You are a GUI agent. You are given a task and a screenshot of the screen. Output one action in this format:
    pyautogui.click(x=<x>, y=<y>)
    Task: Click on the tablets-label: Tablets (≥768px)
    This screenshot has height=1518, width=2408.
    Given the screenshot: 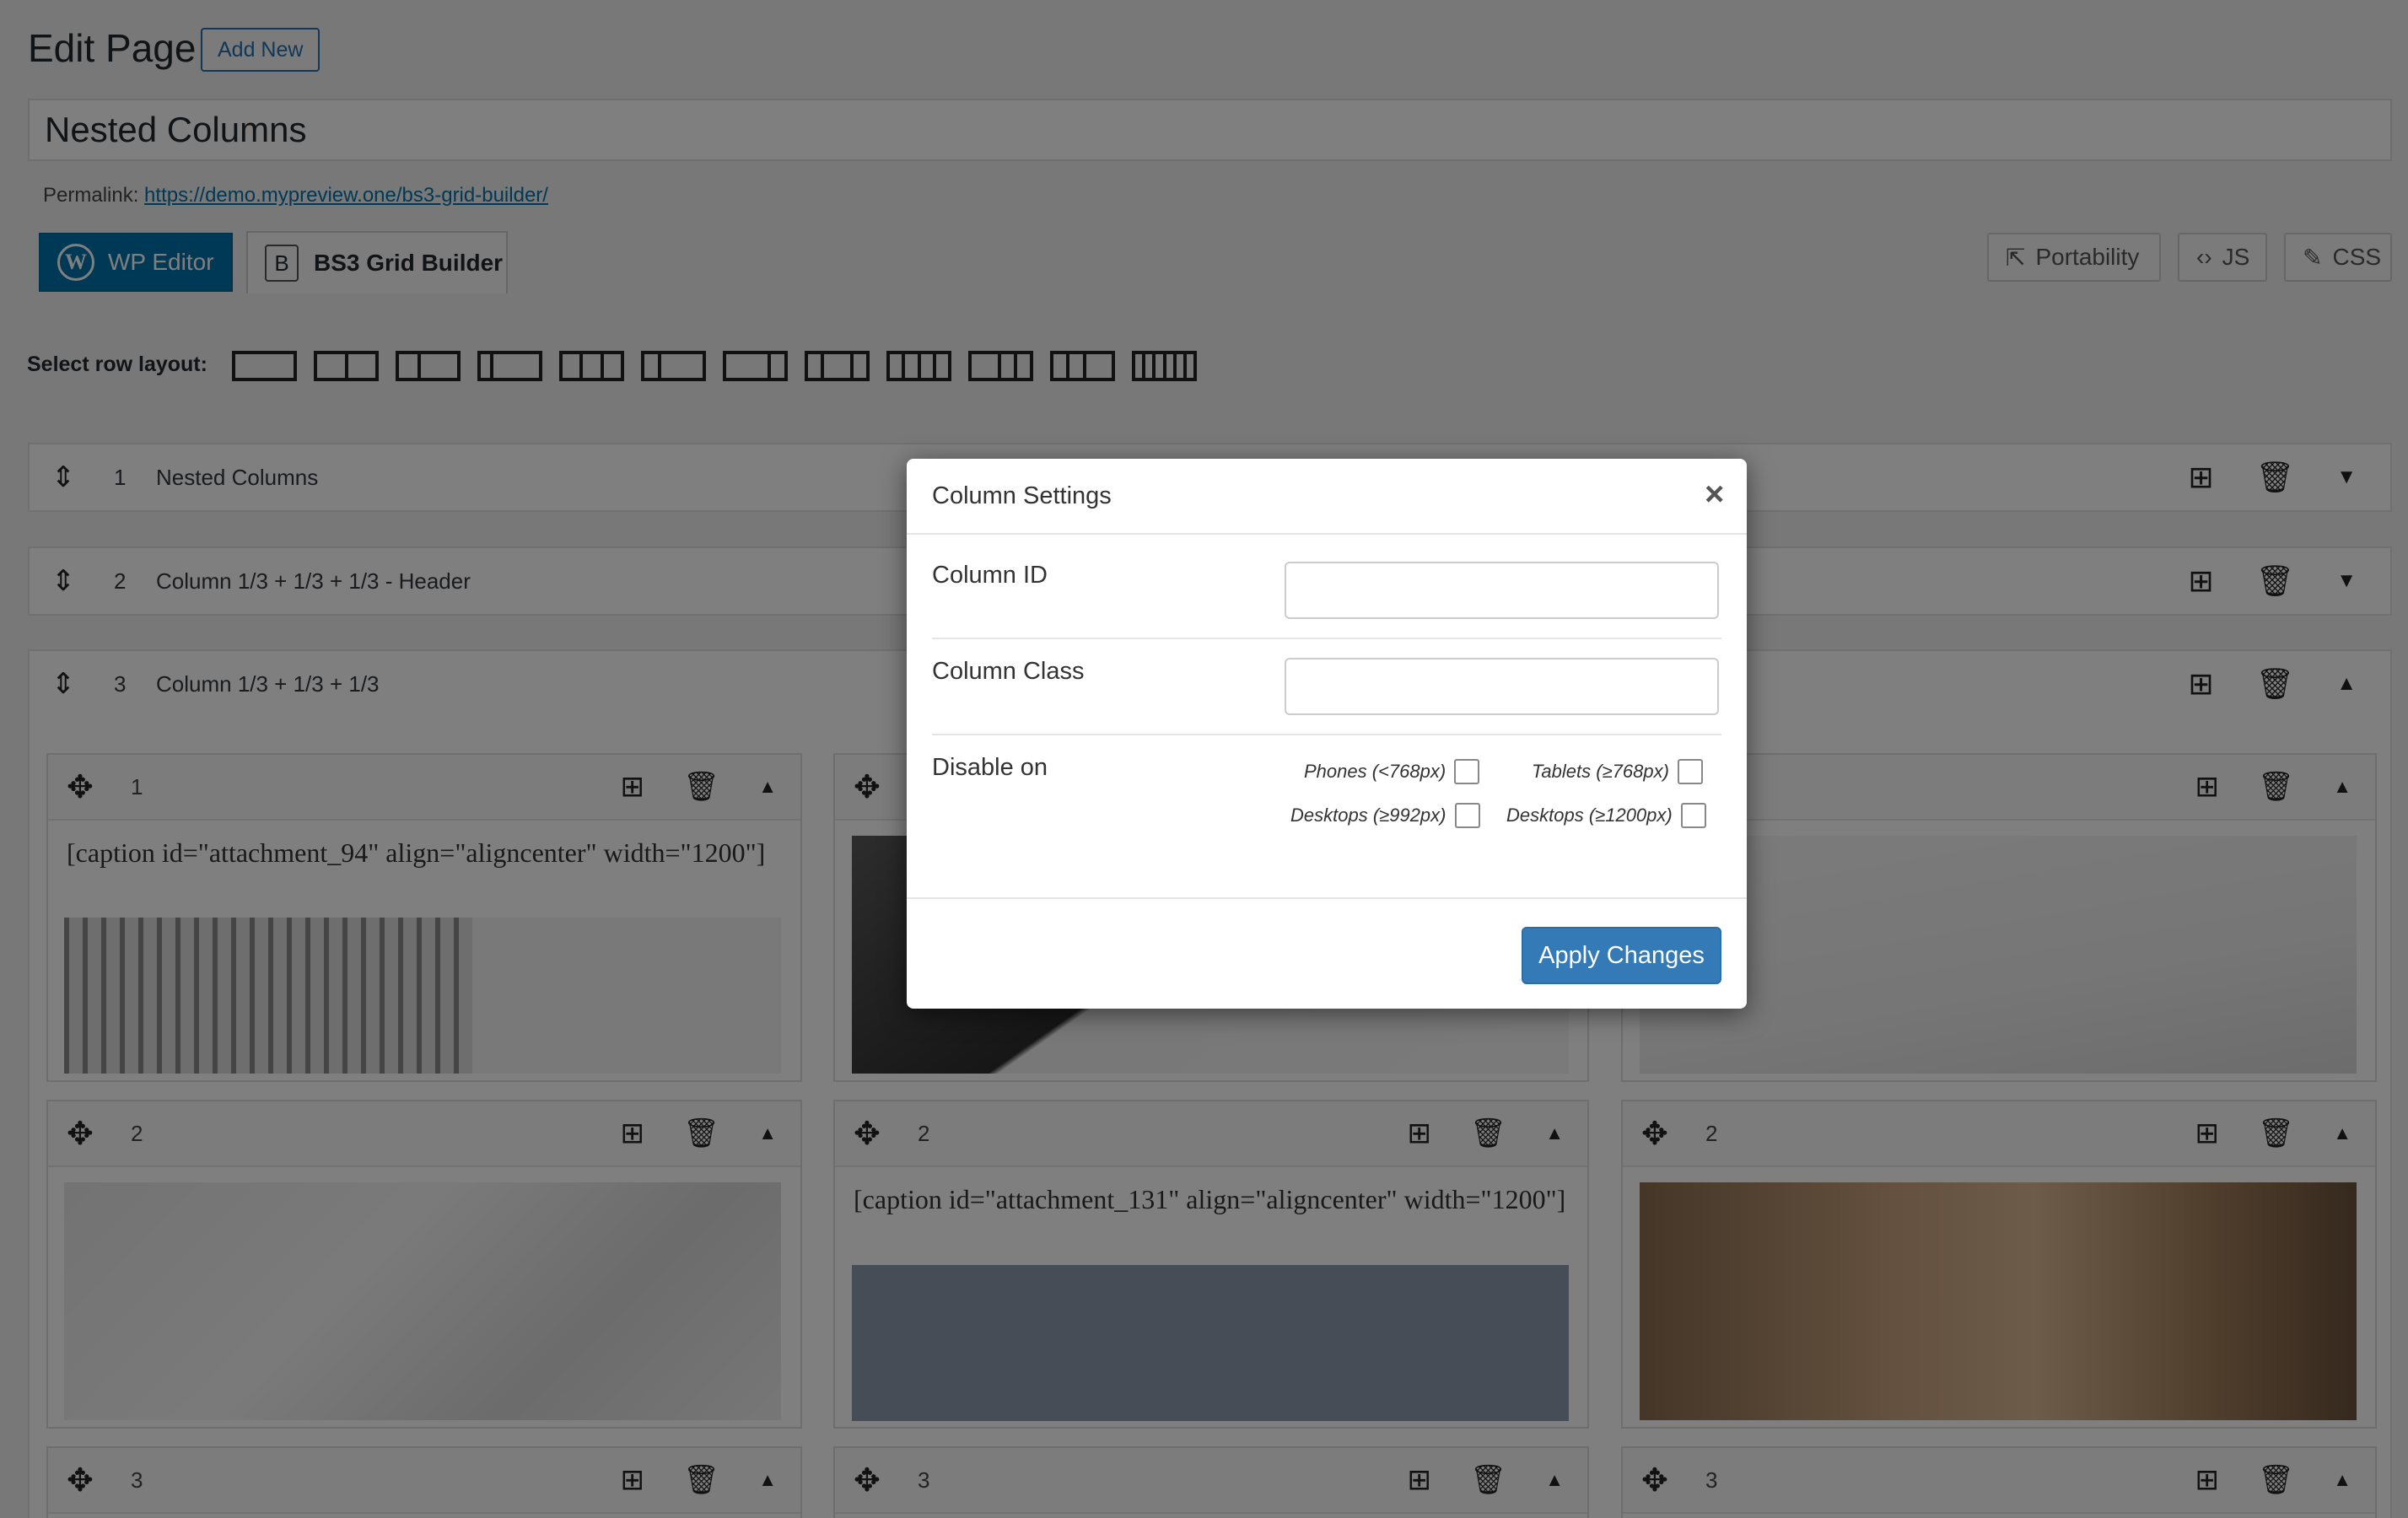 What is the action you would take?
    pyautogui.click(x=1600, y=771)
    